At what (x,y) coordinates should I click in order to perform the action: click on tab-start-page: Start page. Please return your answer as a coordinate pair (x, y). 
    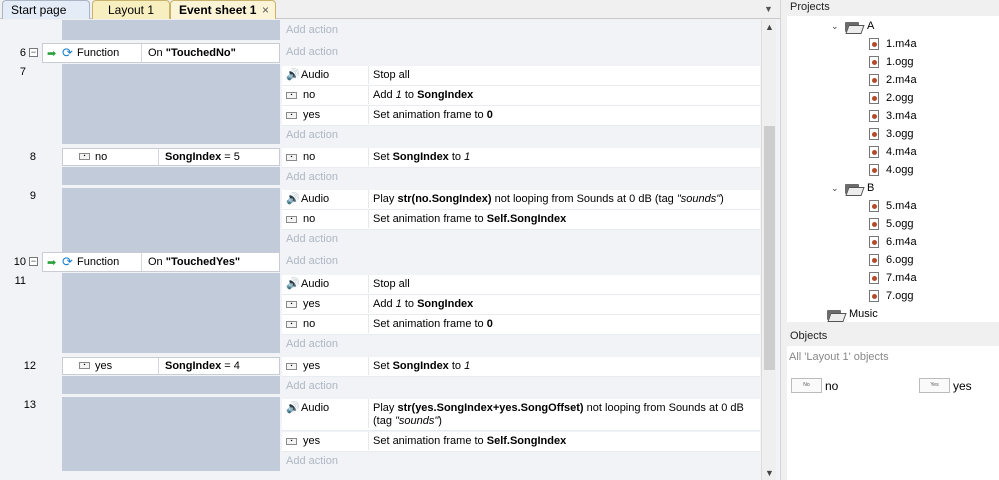
    Looking at the image, I should click on (46, 9).